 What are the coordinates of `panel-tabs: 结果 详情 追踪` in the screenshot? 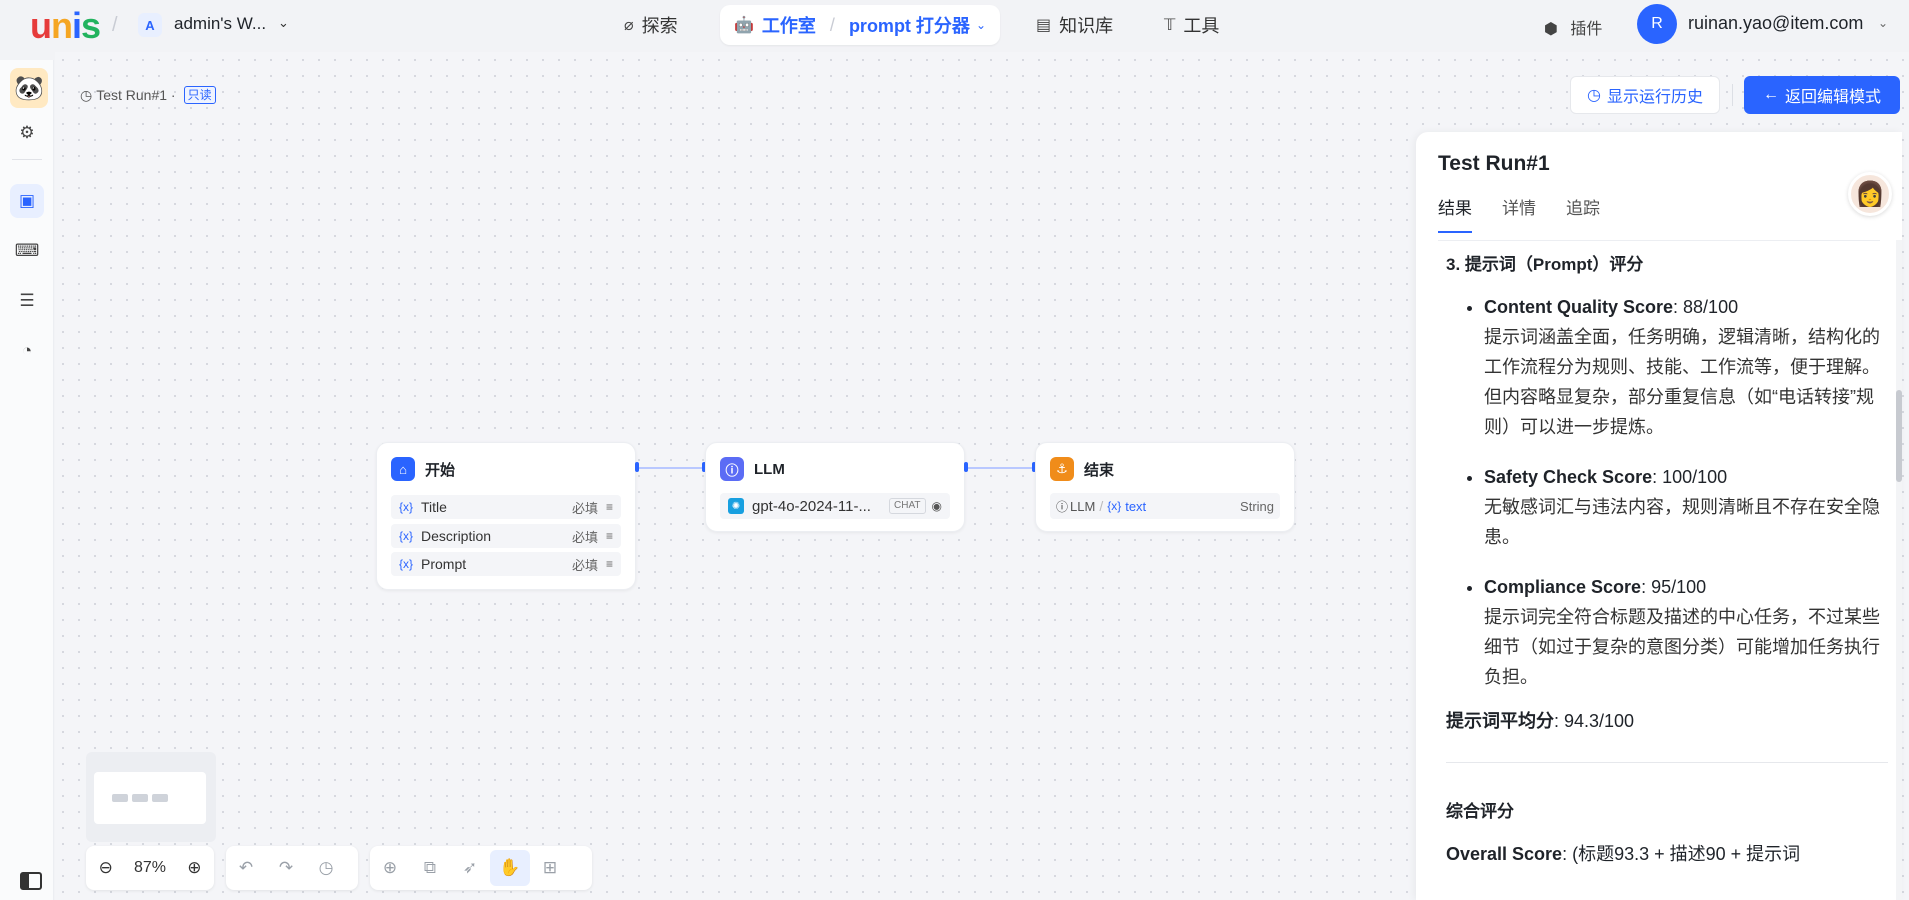 It's located at (1534, 213).